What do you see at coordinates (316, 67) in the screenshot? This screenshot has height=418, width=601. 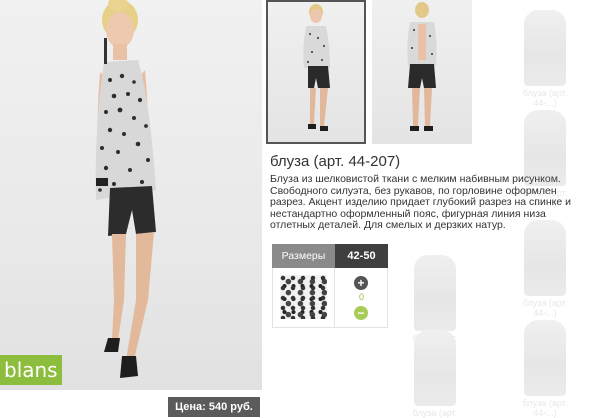 I see `thumbnail-front-figure` at bounding box center [316, 67].